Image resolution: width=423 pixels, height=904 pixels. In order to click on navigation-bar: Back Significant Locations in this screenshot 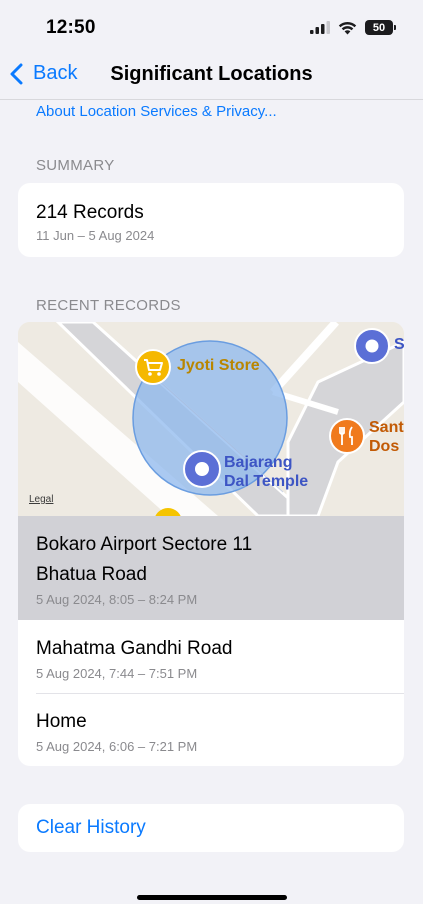, I will do `click(211, 78)`.